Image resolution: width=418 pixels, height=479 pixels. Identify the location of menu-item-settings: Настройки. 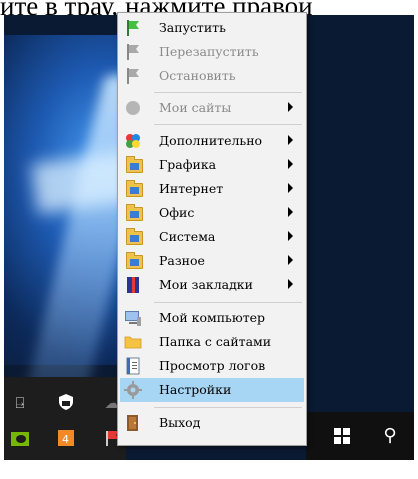
(212, 390).